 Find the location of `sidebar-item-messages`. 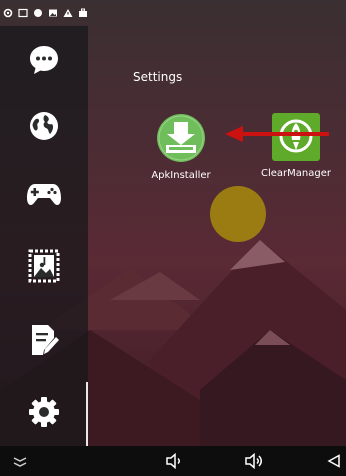

sidebar-item-messages is located at coordinates (44, 60).